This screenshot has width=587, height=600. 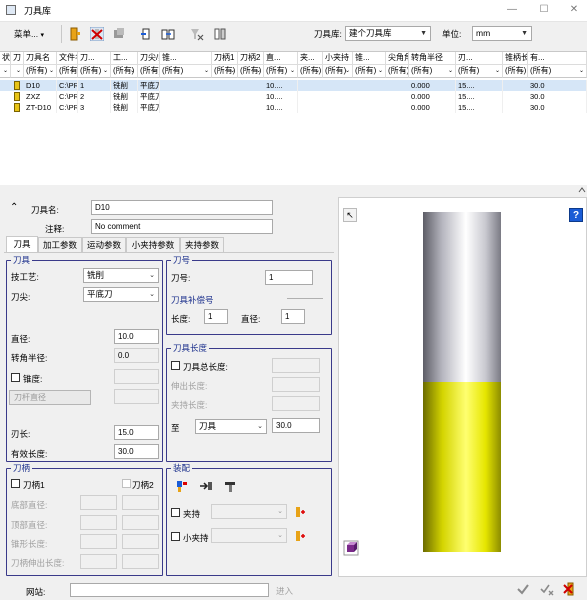 What do you see at coordinates (231, 426) in the screenshot?
I see `to-select: 刀具 ⌄` at bounding box center [231, 426].